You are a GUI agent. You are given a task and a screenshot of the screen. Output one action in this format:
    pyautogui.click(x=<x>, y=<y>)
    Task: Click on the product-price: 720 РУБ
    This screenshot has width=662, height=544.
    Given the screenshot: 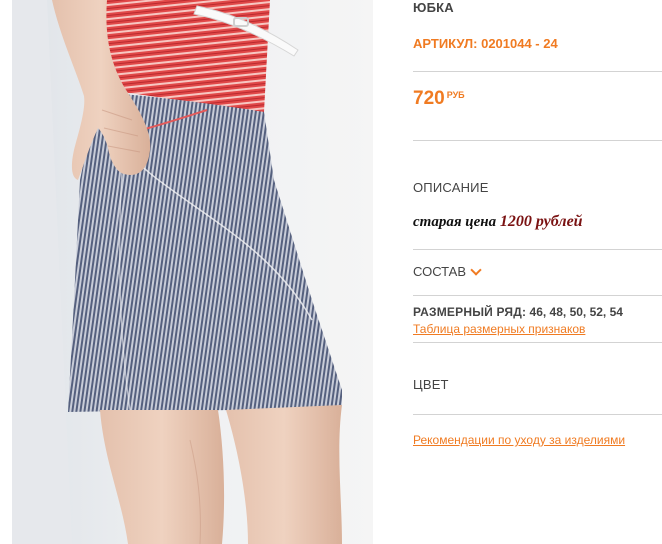 What is the action you would take?
    pyautogui.click(x=439, y=99)
    